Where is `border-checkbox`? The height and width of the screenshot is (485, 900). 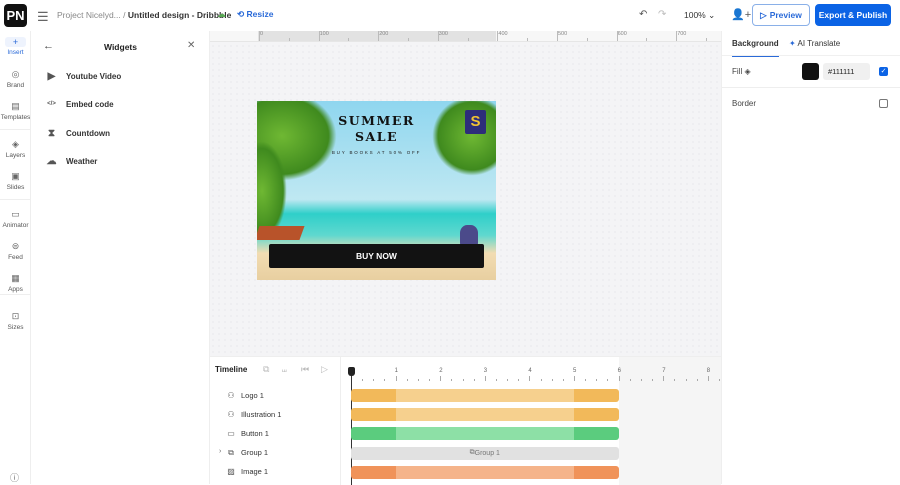 border-checkbox is located at coordinates (883, 103).